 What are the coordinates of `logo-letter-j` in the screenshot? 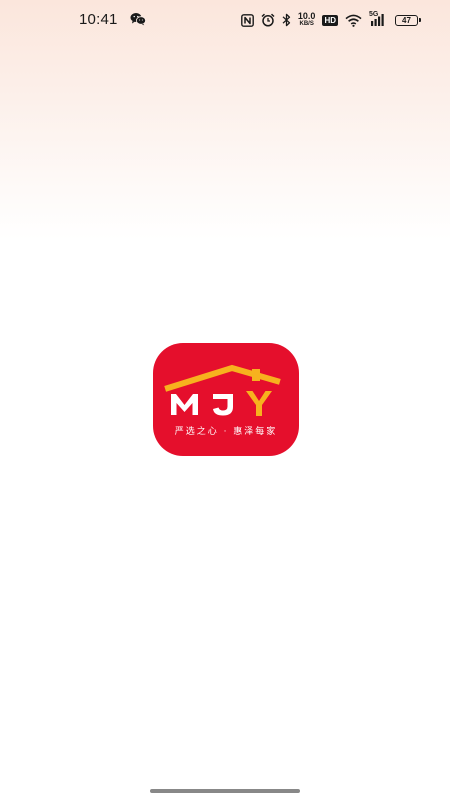 It's located at (223, 405).